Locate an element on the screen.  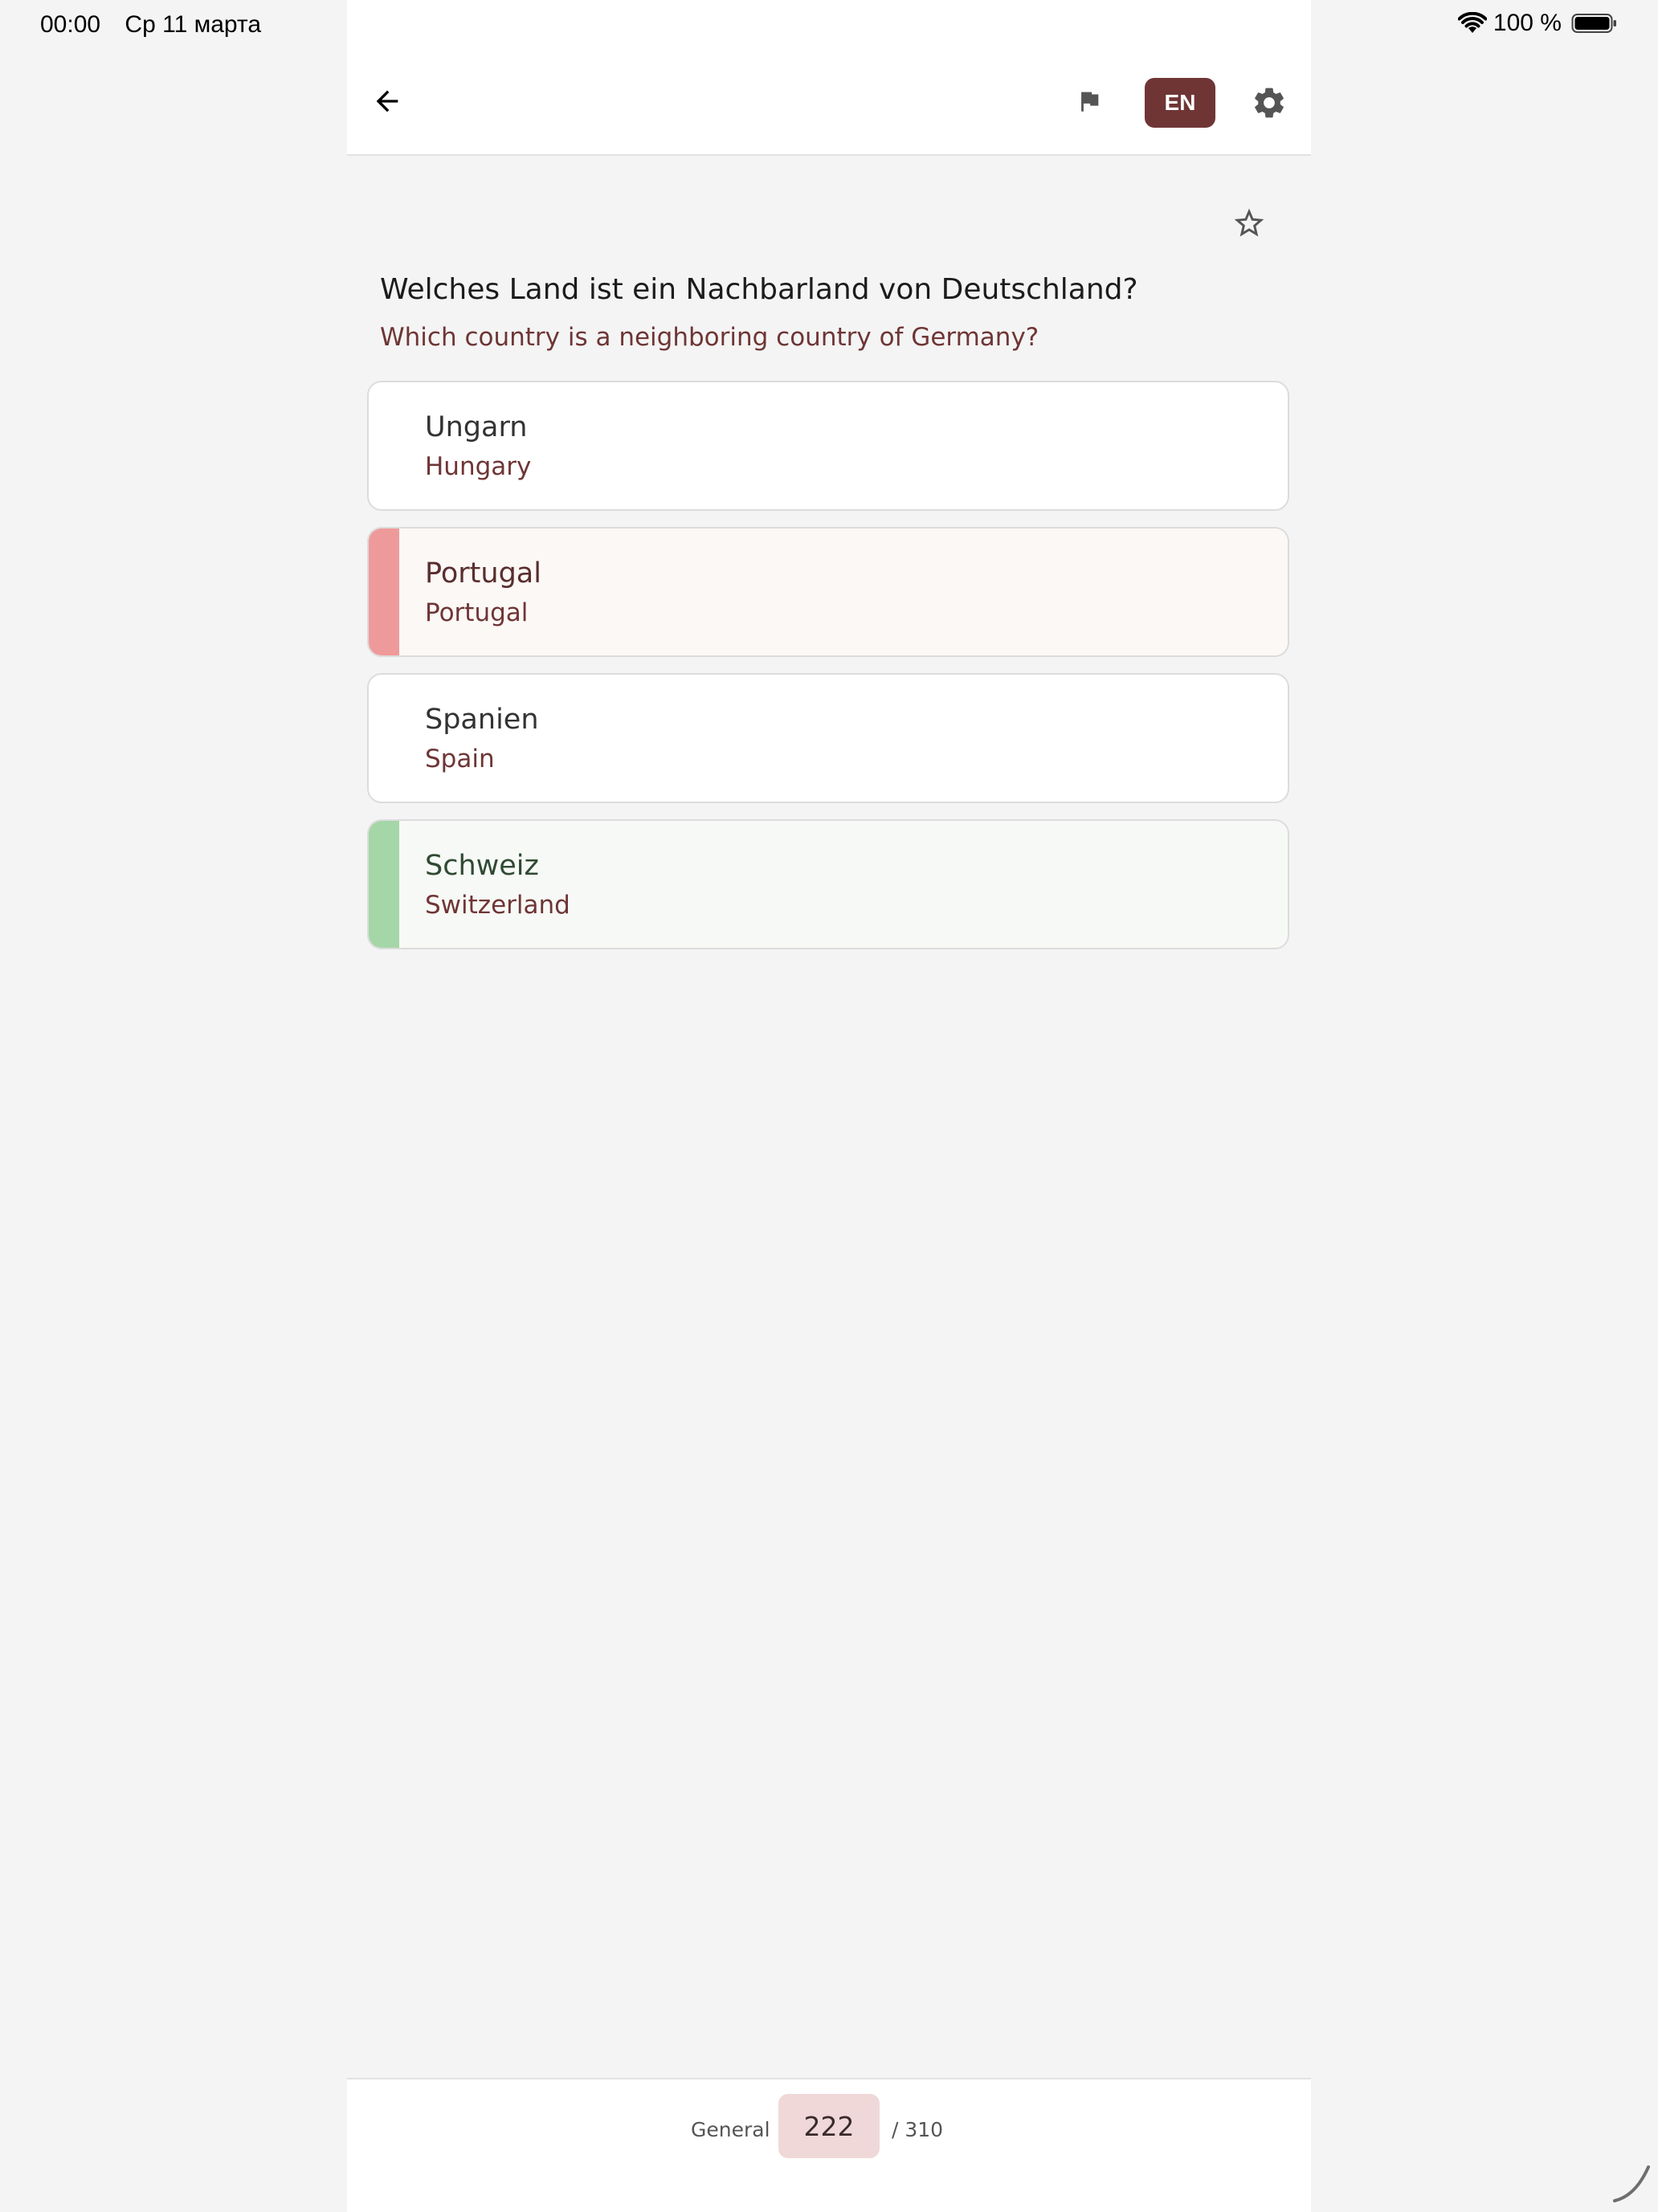
wrong-answer-indicator is located at coordinates (384, 592).